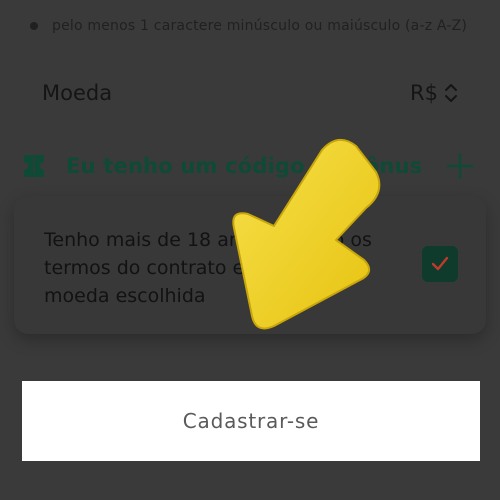  What do you see at coordinates (77, 93) in the screenshot?
I see `currency-label: Moeda` at bounding box center [77, 93].